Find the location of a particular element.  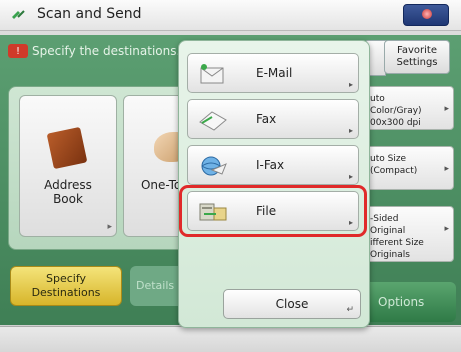

fax-label: Fax is located at coordinates (266, 119).